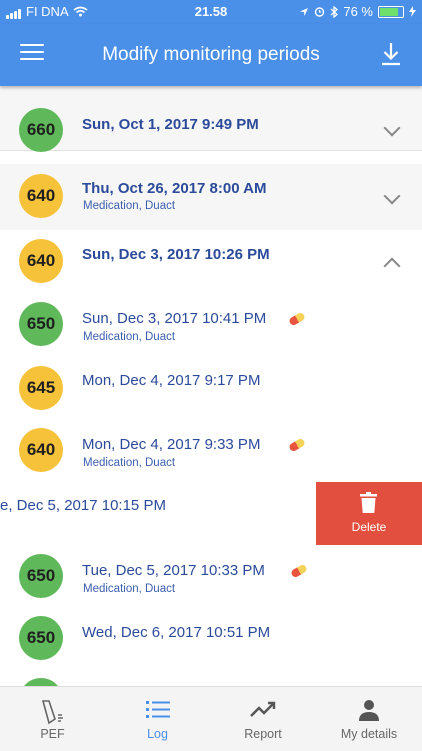 This screenshot has width=422, height=751. I want to click on status-bar: FI DNA 21.58 76 %, so click(211, 12).